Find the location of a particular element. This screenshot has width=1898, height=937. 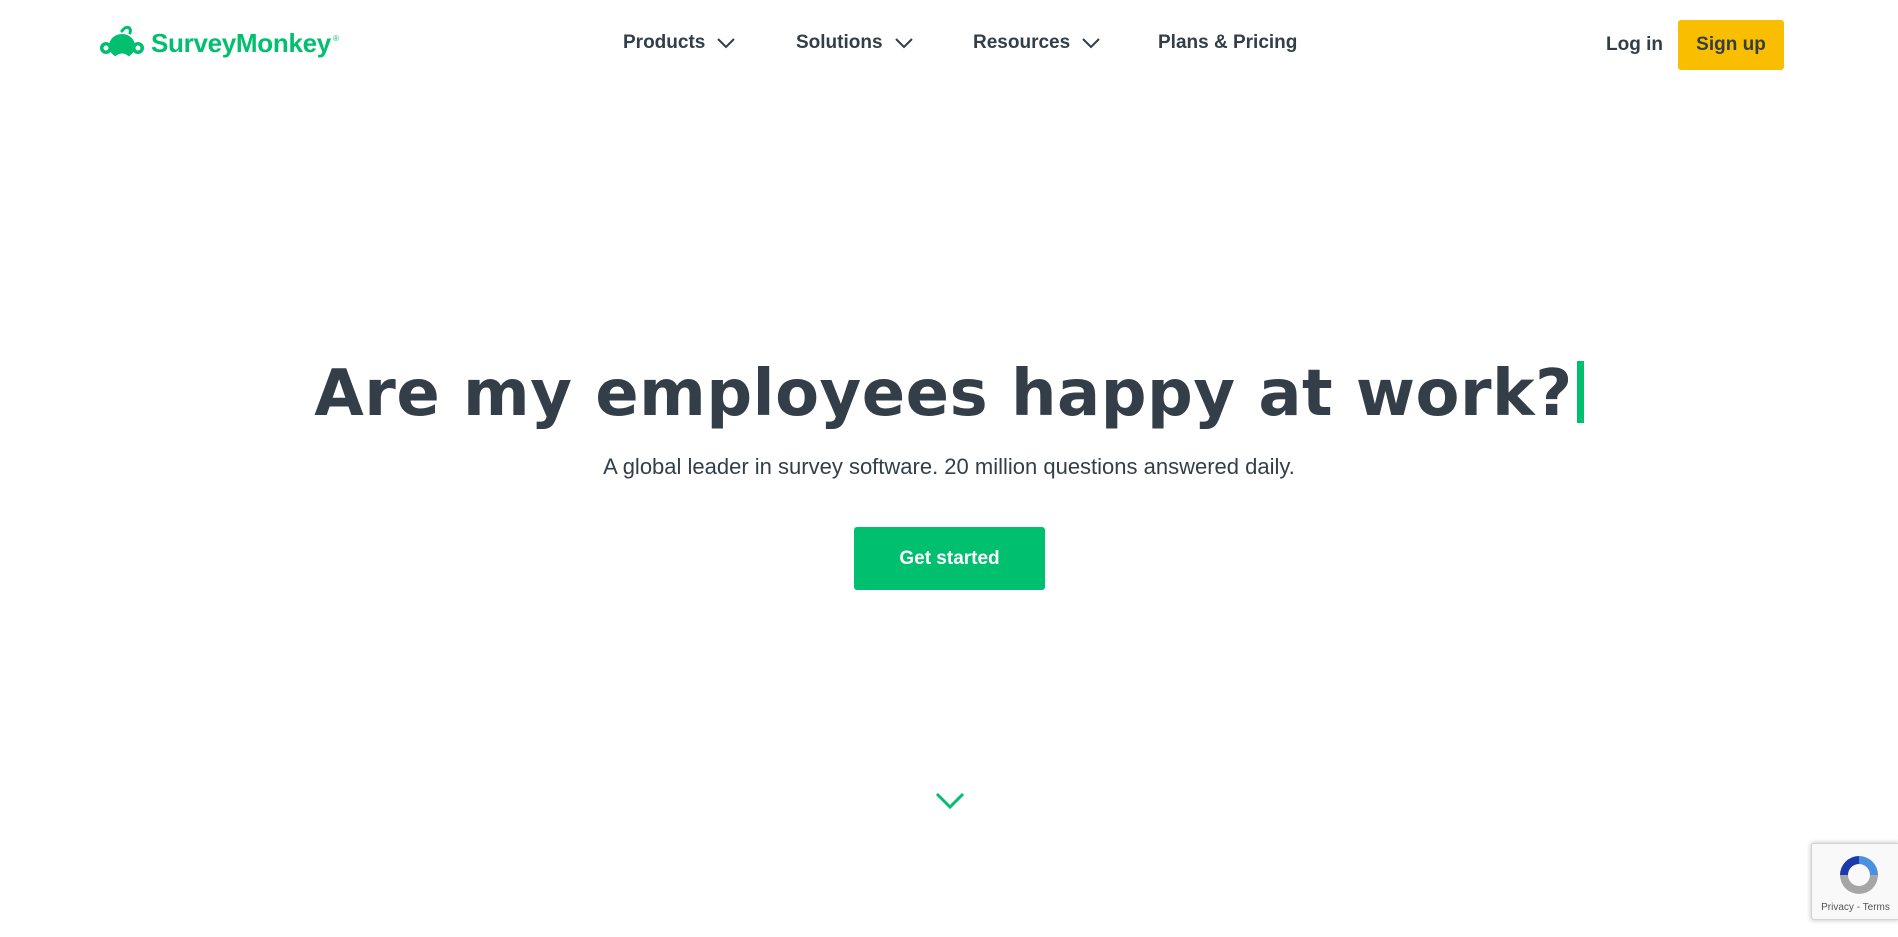

recaptcha-terms-link: Terms is located at coordinates (1876, 907).